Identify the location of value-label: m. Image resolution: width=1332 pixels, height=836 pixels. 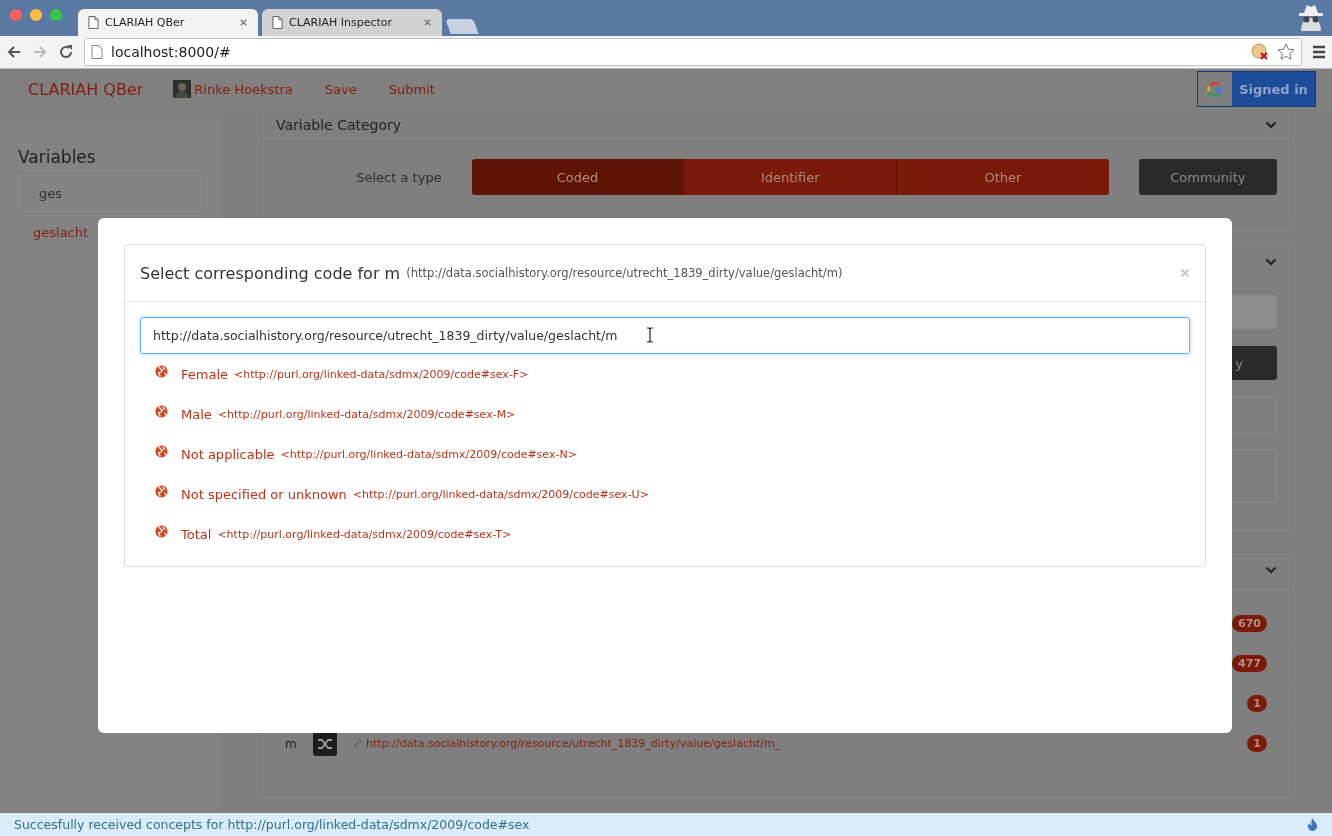
(291, 743).